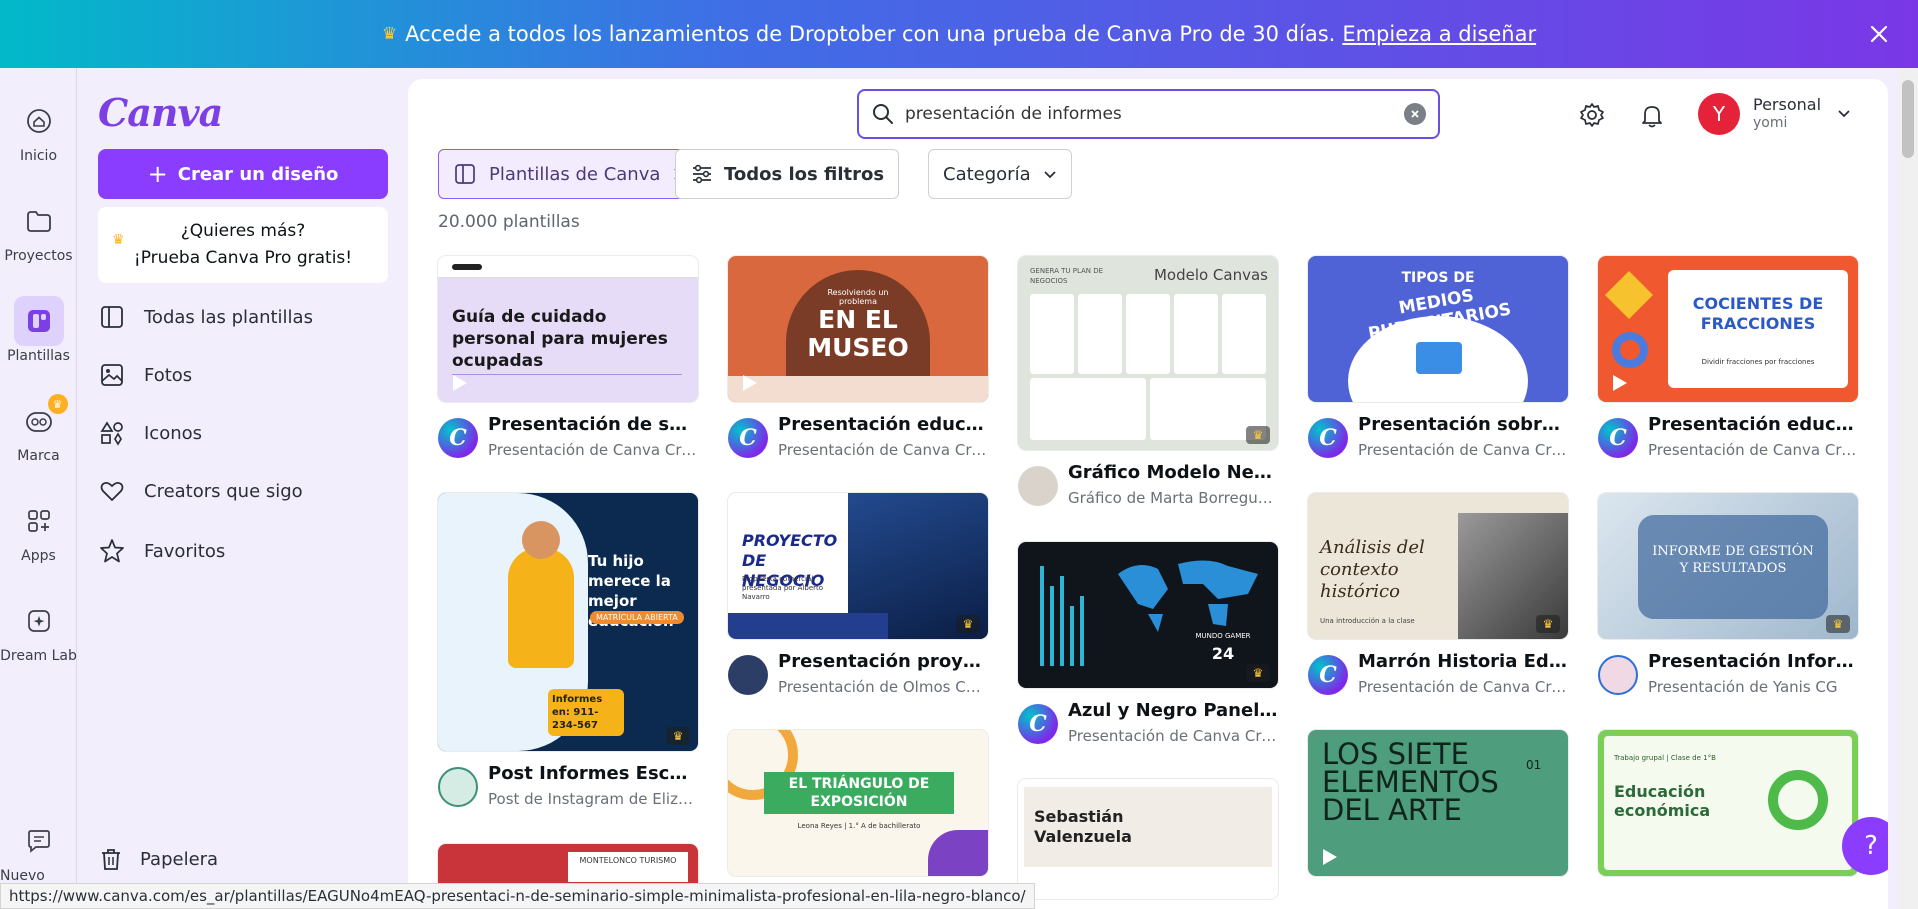  Describe the element at coordinates (1173, 710) in the screenshot. I see `template-title: Azul y Negro Panel de datos` at that location.